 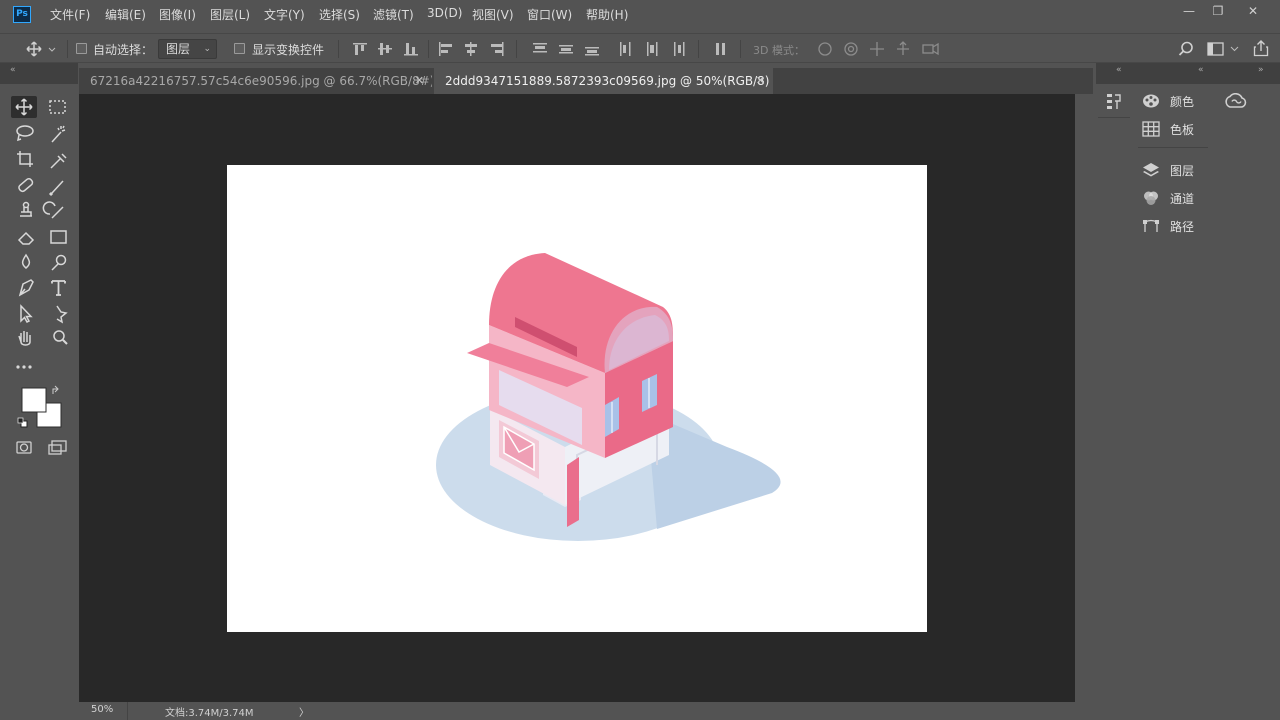 What do you see at coordinates (851, 49) in the screenshot?
I see `3d-roll-icon` at bounding box center [851, 49].